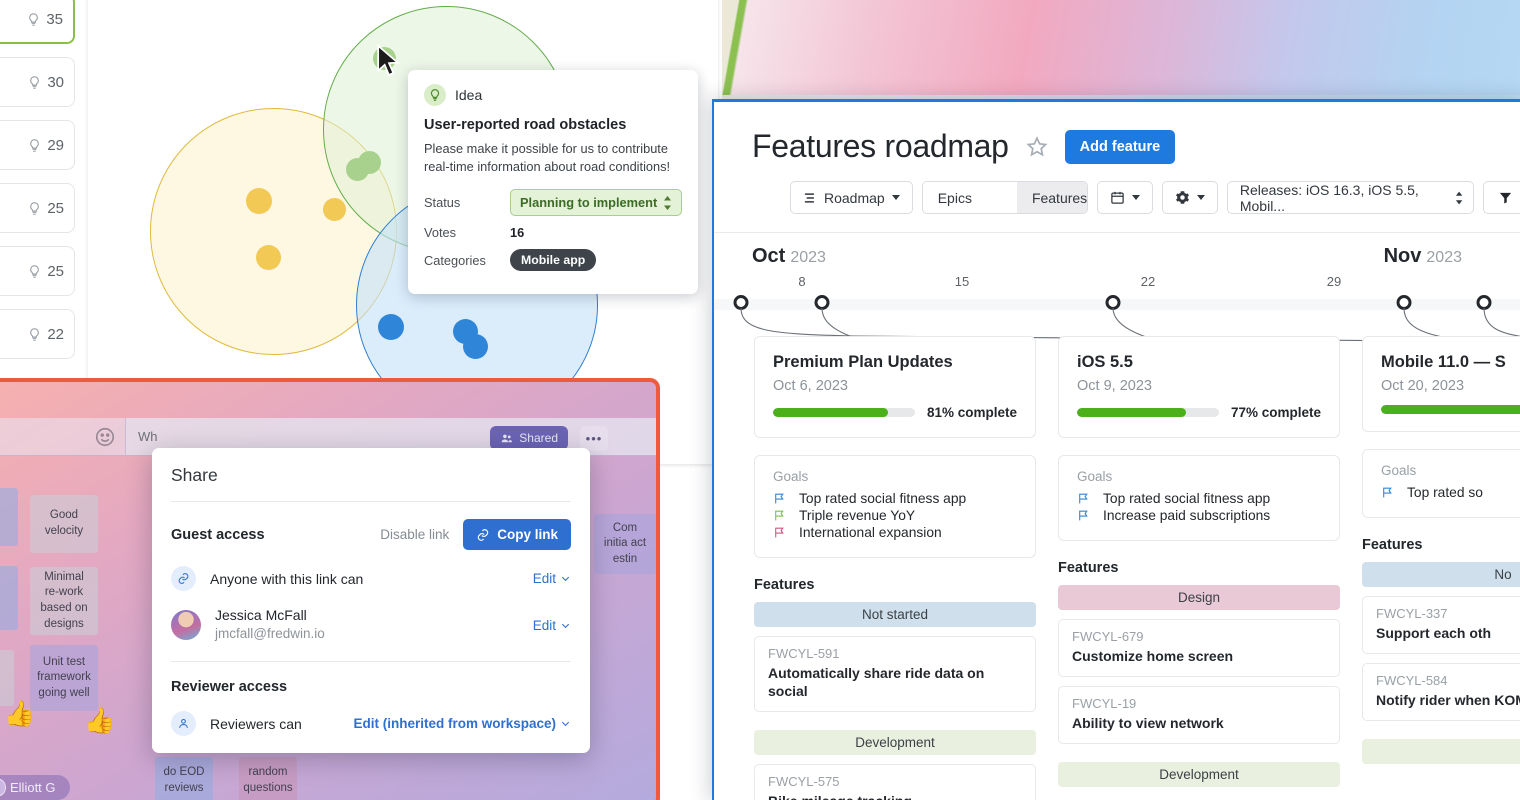  Describe the element at coordinates (1505, 198) in the screenshot. I see `funnel-icon` at that location.